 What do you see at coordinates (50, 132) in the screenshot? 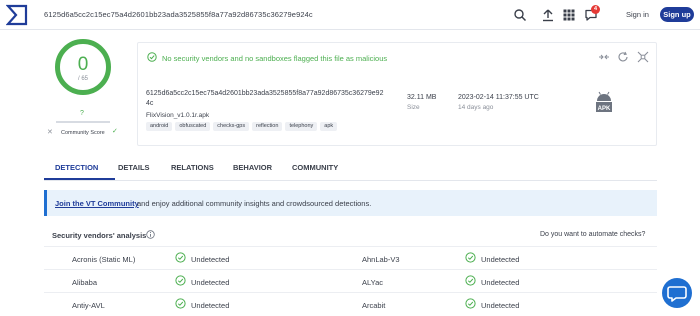
I see `vote-malicious-icon: ✕` at bounding box center [50, 132].